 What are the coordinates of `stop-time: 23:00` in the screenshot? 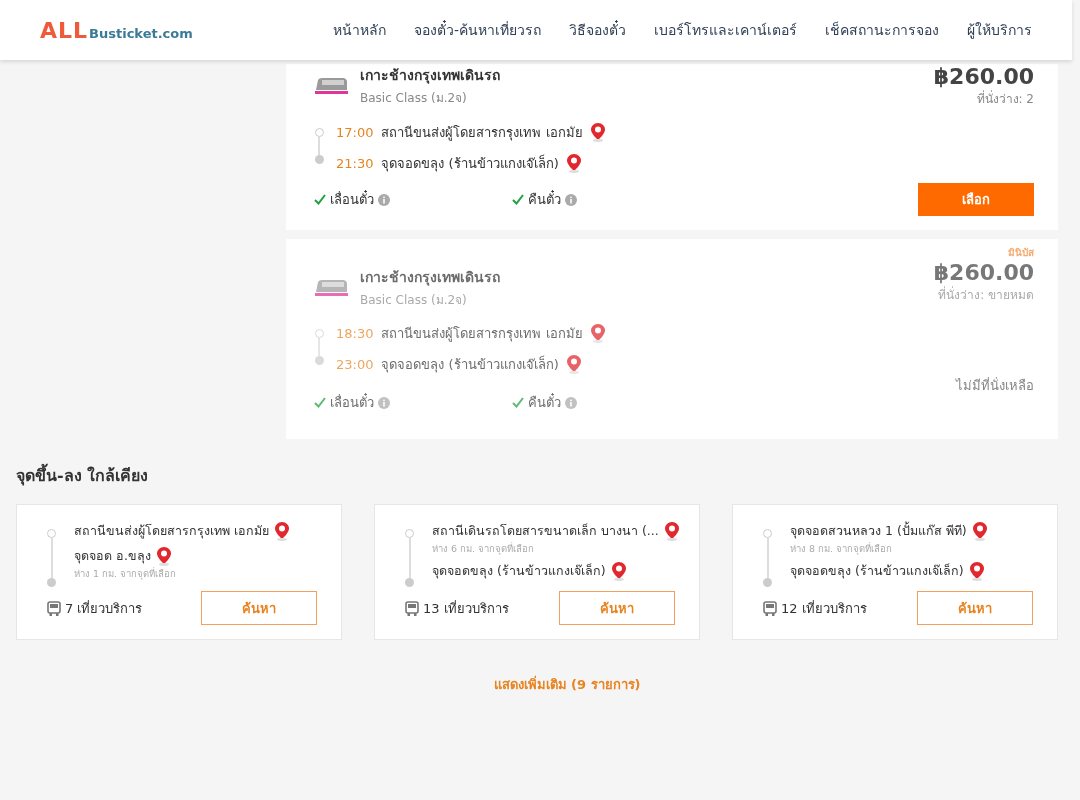 It's located at (355, 364).